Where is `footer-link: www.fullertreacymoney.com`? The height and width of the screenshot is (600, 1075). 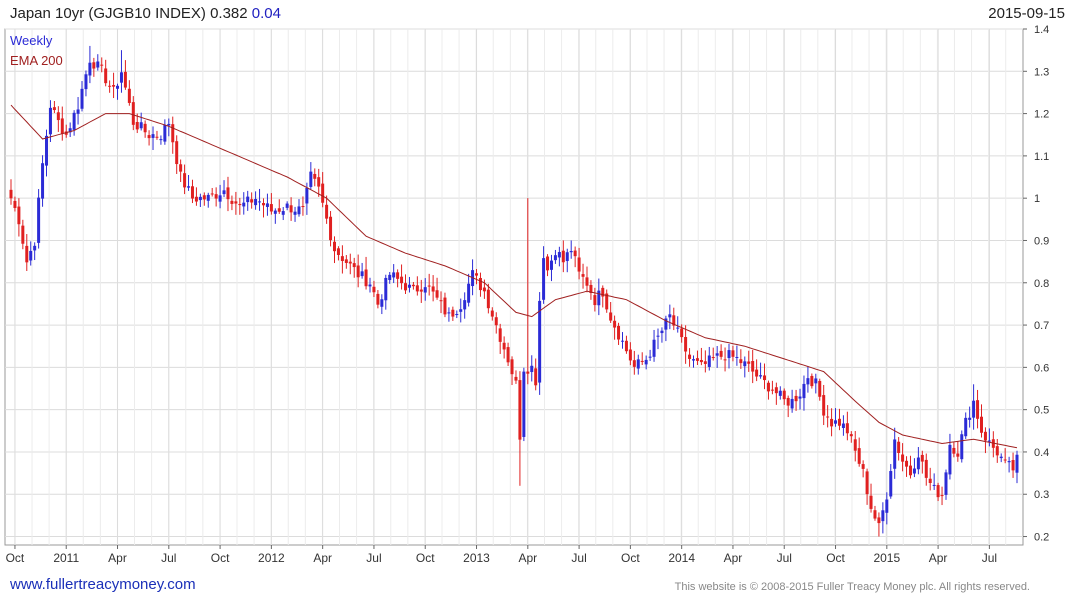 footer-link: www.fullertreacymoney.com is located at coordinates (103, 584).